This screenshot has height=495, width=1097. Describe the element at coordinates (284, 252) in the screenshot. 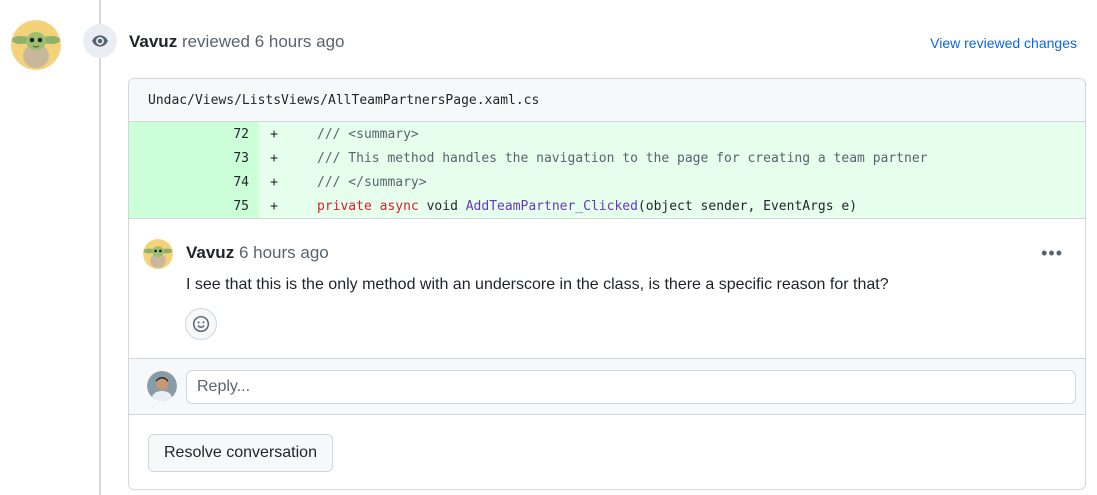

I see `comment-time: 6 hours ago` at that location.